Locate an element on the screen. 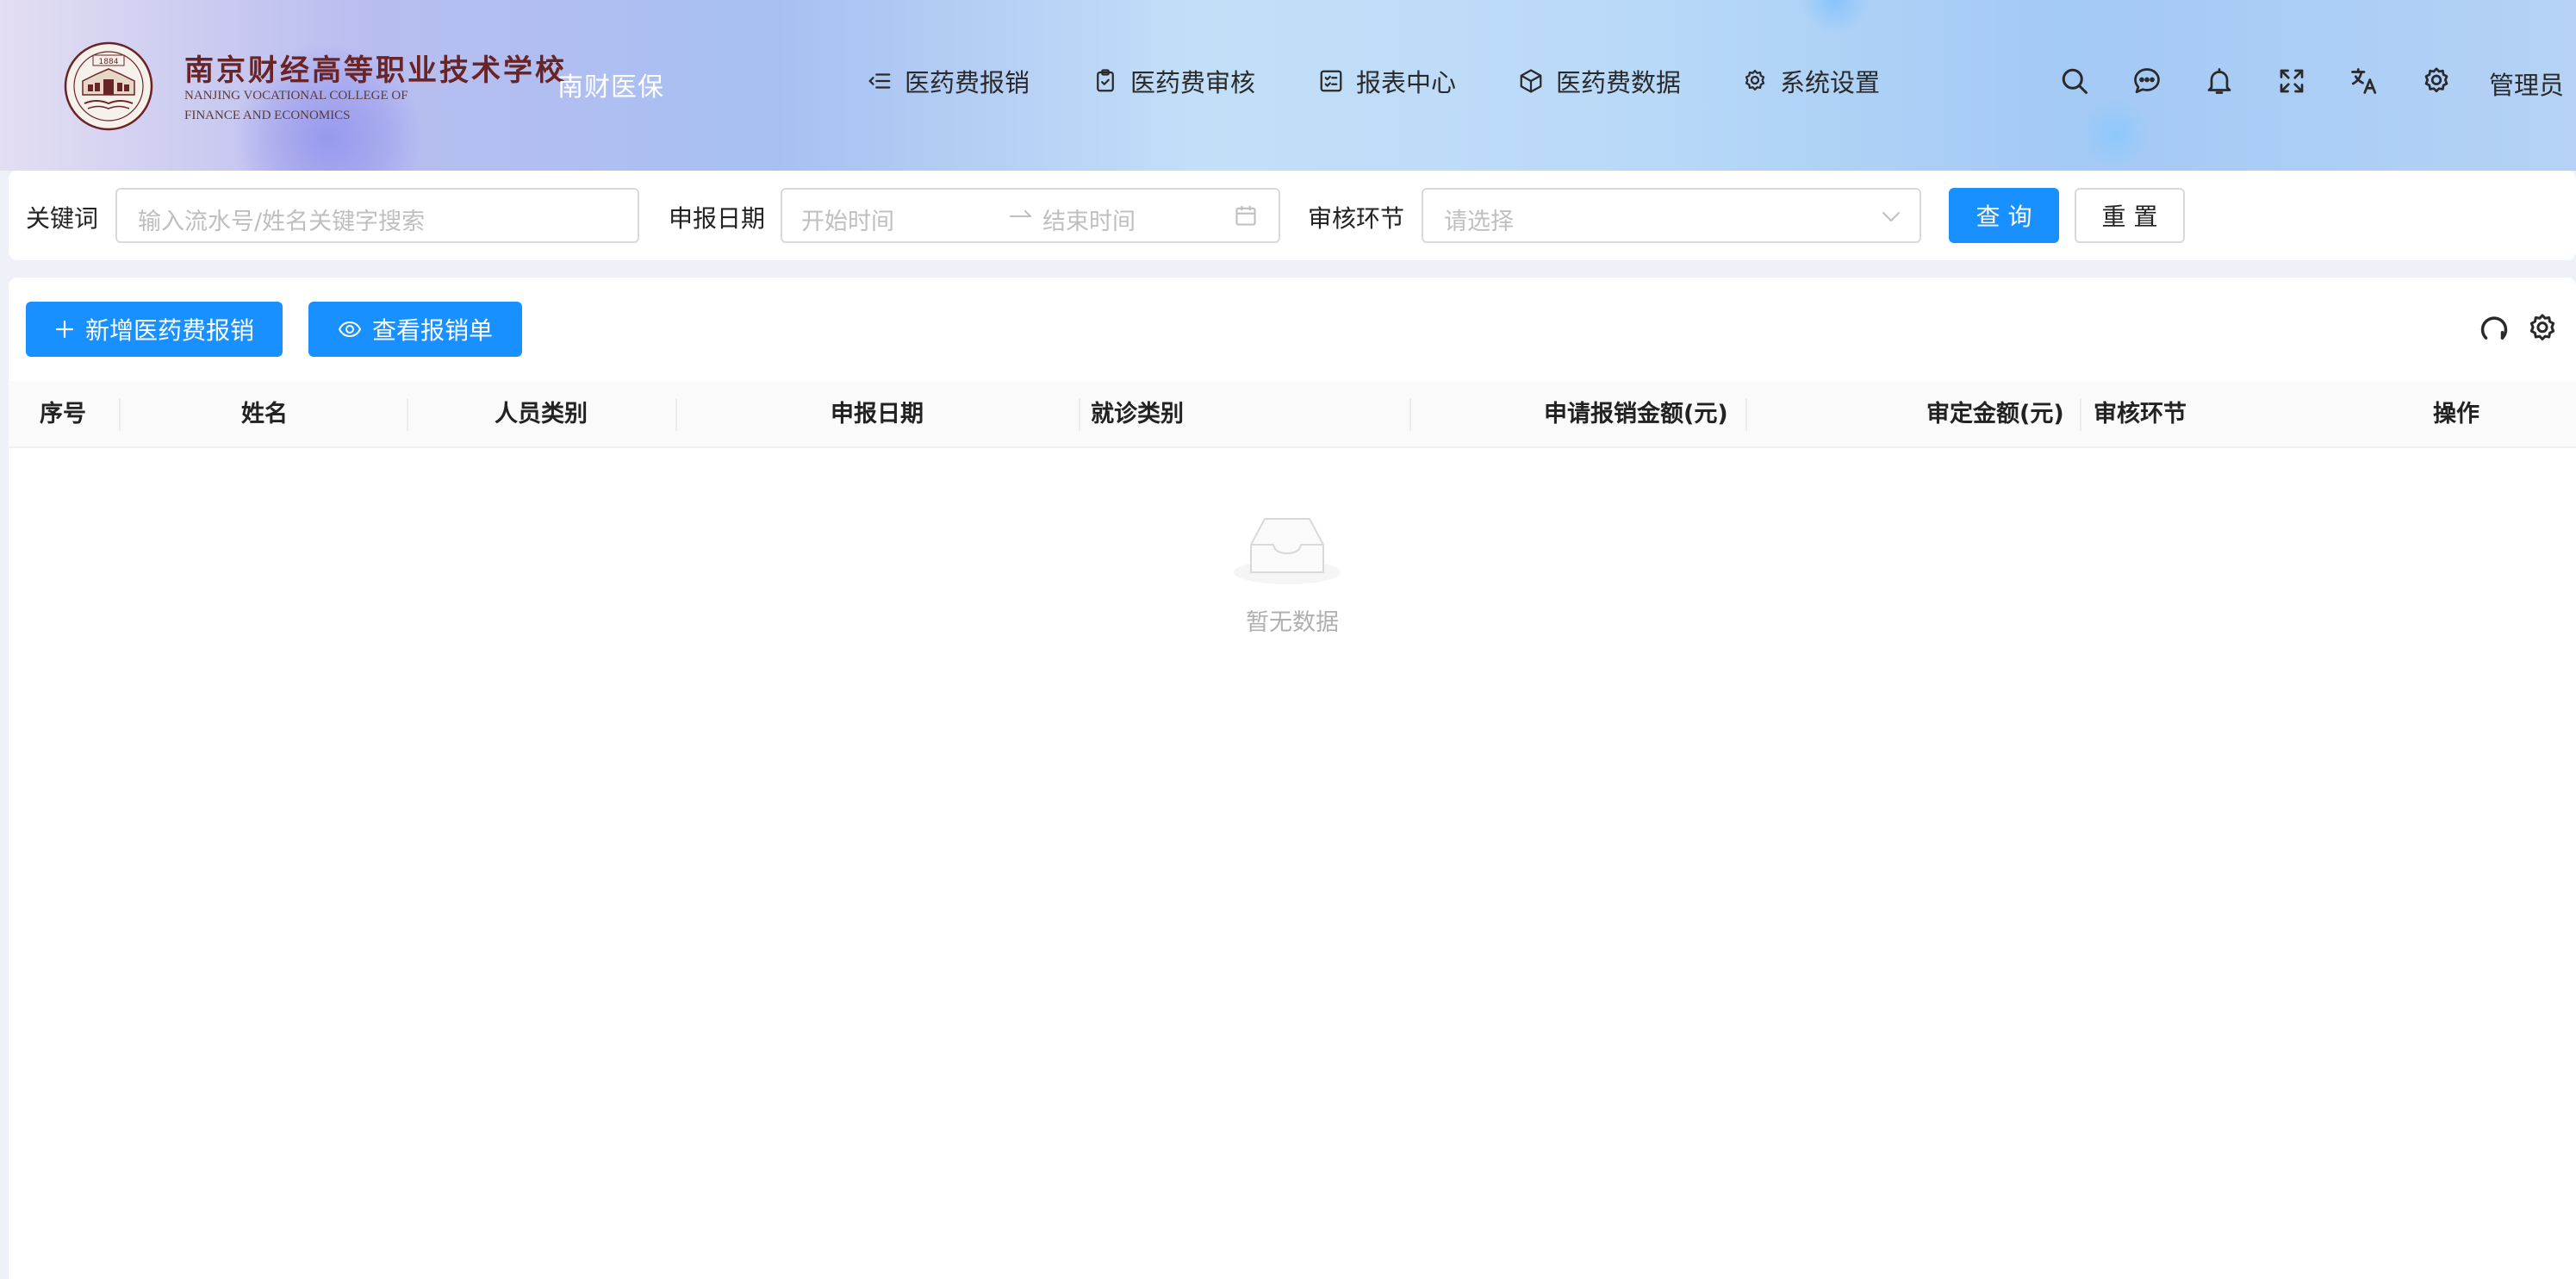 The image size is (2576, 1279). query-button: 查 询 is located at coordinates (2004, 215).